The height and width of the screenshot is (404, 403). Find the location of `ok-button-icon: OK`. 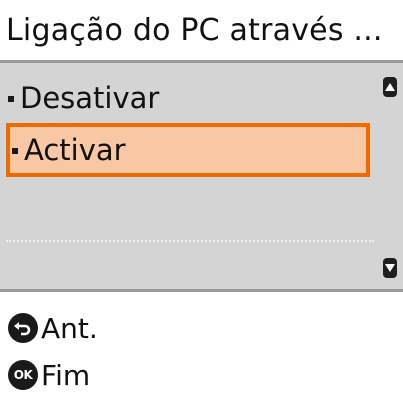

ok-button-icon: OK is located at coordinates (23, 375).